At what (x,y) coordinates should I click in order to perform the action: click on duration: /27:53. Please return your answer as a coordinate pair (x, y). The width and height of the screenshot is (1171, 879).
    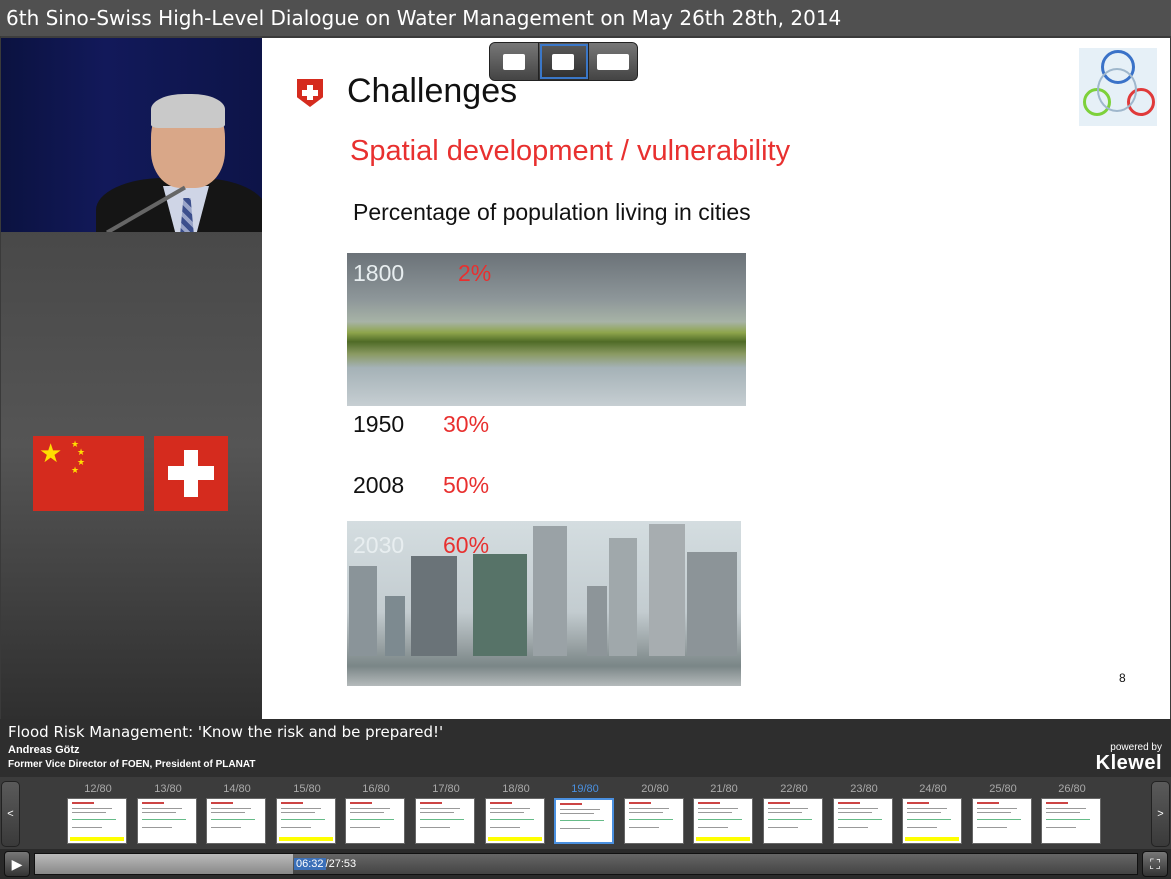
    Looking at the image, I should click on (341, 864).